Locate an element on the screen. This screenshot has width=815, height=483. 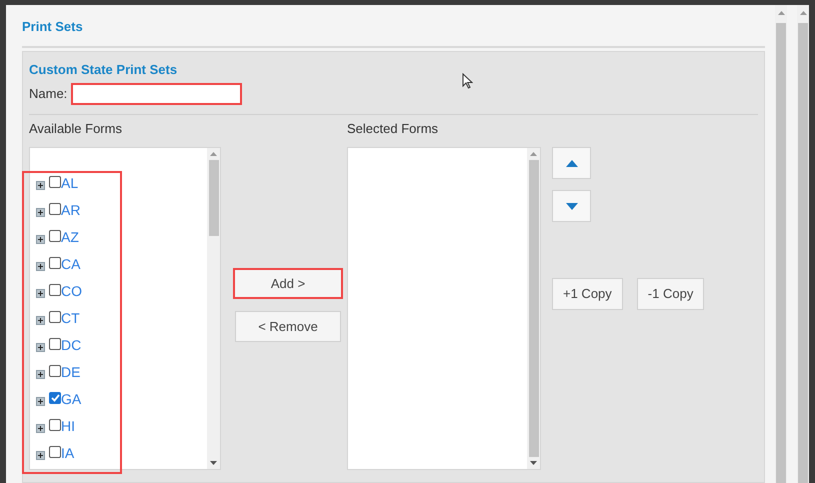
copy-count-button: +1 Copy is located at coordinates (587, 294).